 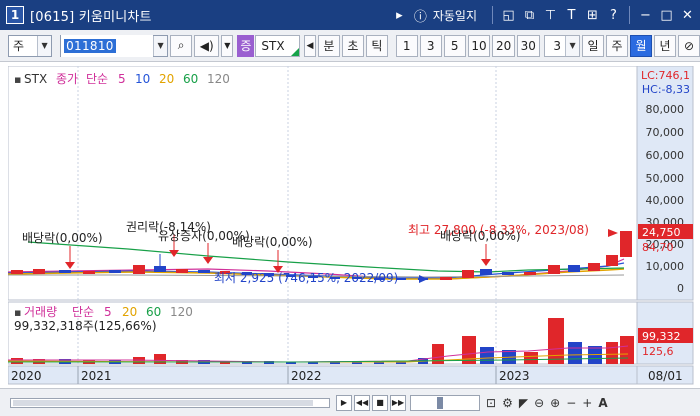 I want to click on annotation-dividend-1: 배당락(0,00%), so click(x=62, y=238).